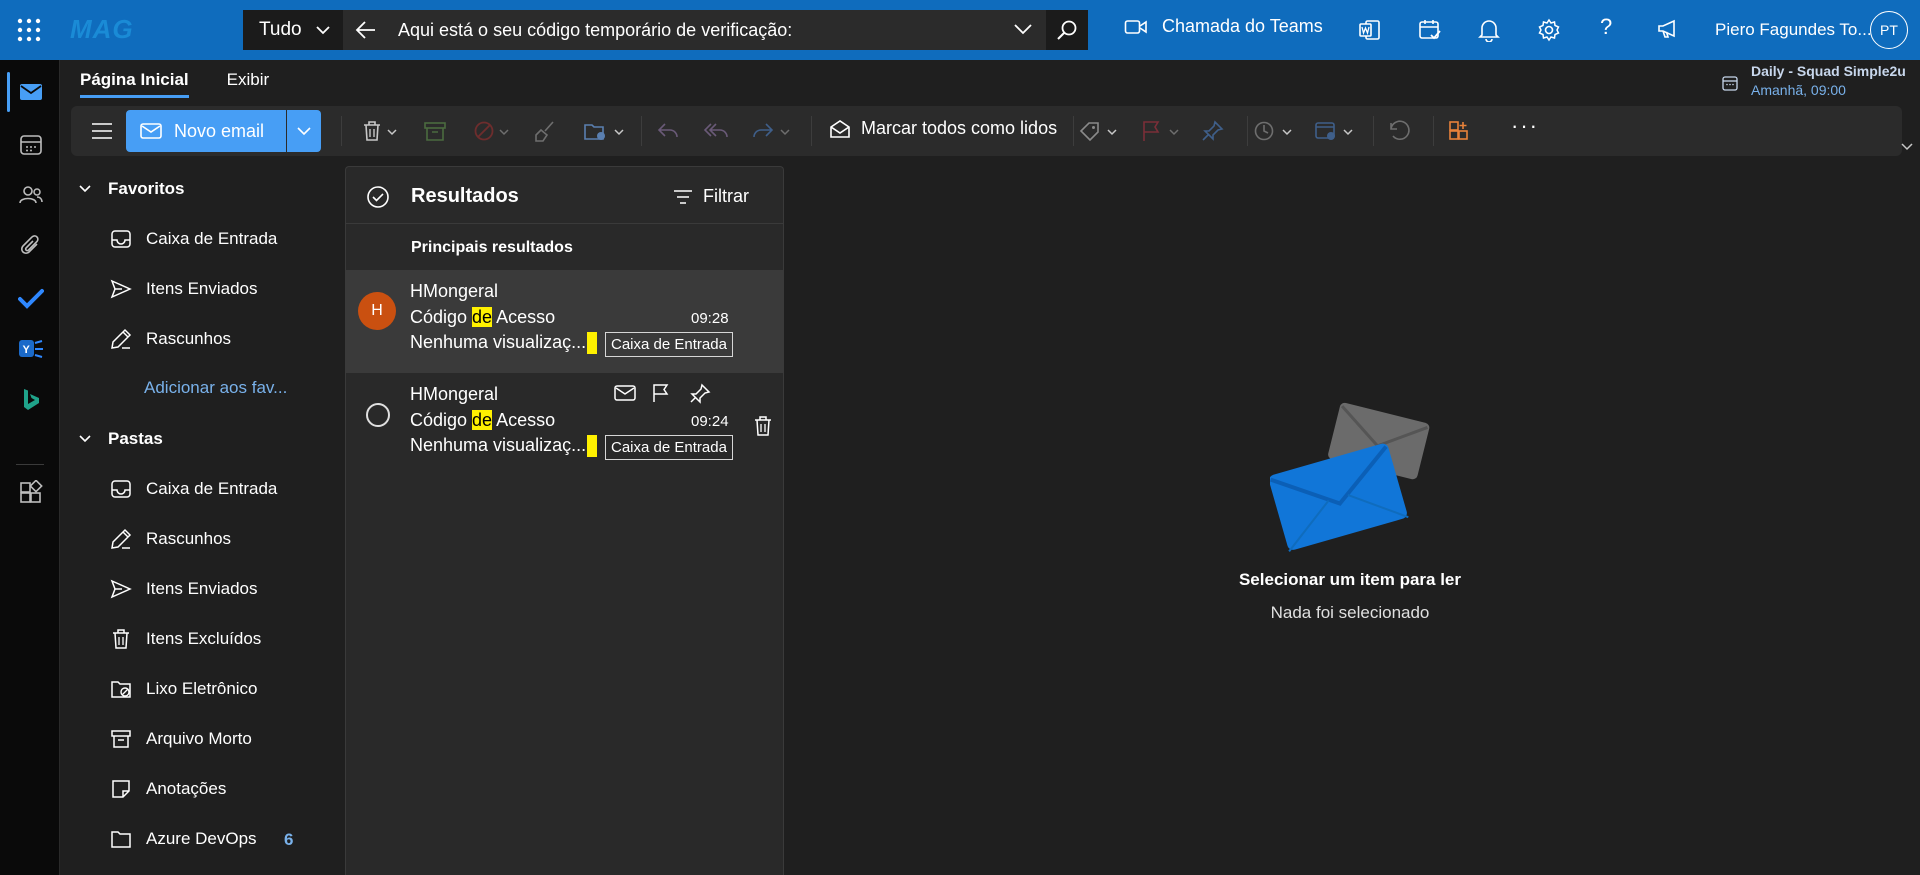 The height and width of the screenshot is (875, 1920). I want to click on folder-sent: Itens Enviados, so click(184, 589).